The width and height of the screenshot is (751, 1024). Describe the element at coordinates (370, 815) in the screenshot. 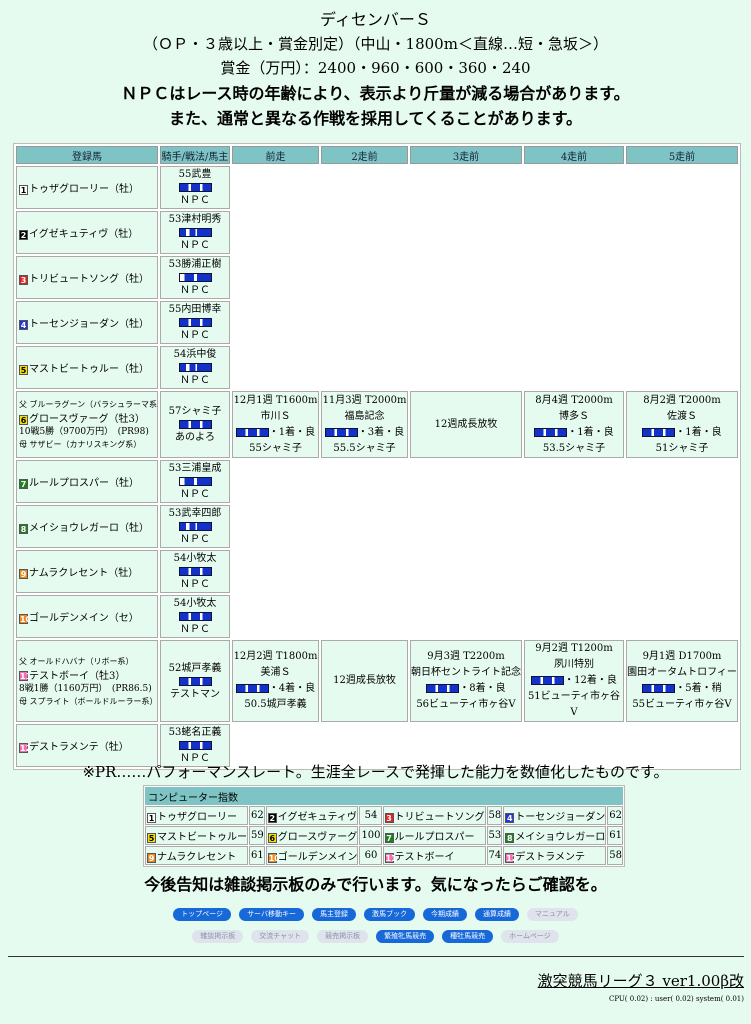

I see `index-value: 54` at that location.